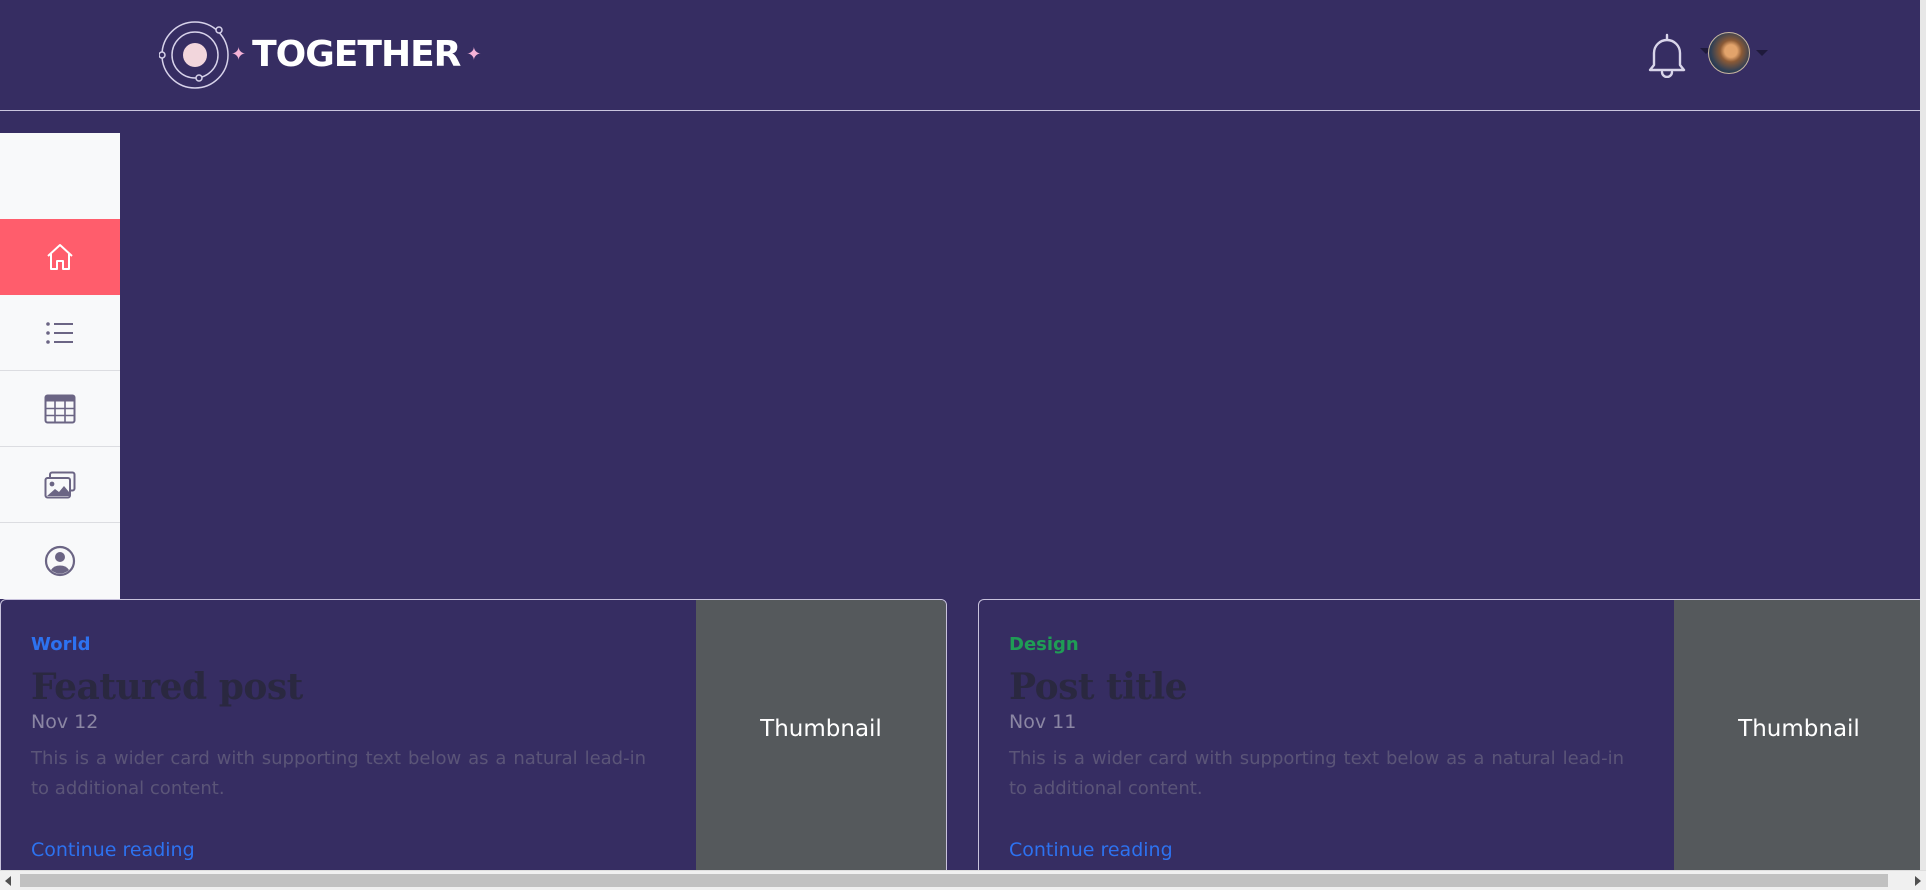 This screenshot has width=1926, height=890. Describe the element at coordinates (61, 644) in the screenshot. I see `post-category: World` at that location.